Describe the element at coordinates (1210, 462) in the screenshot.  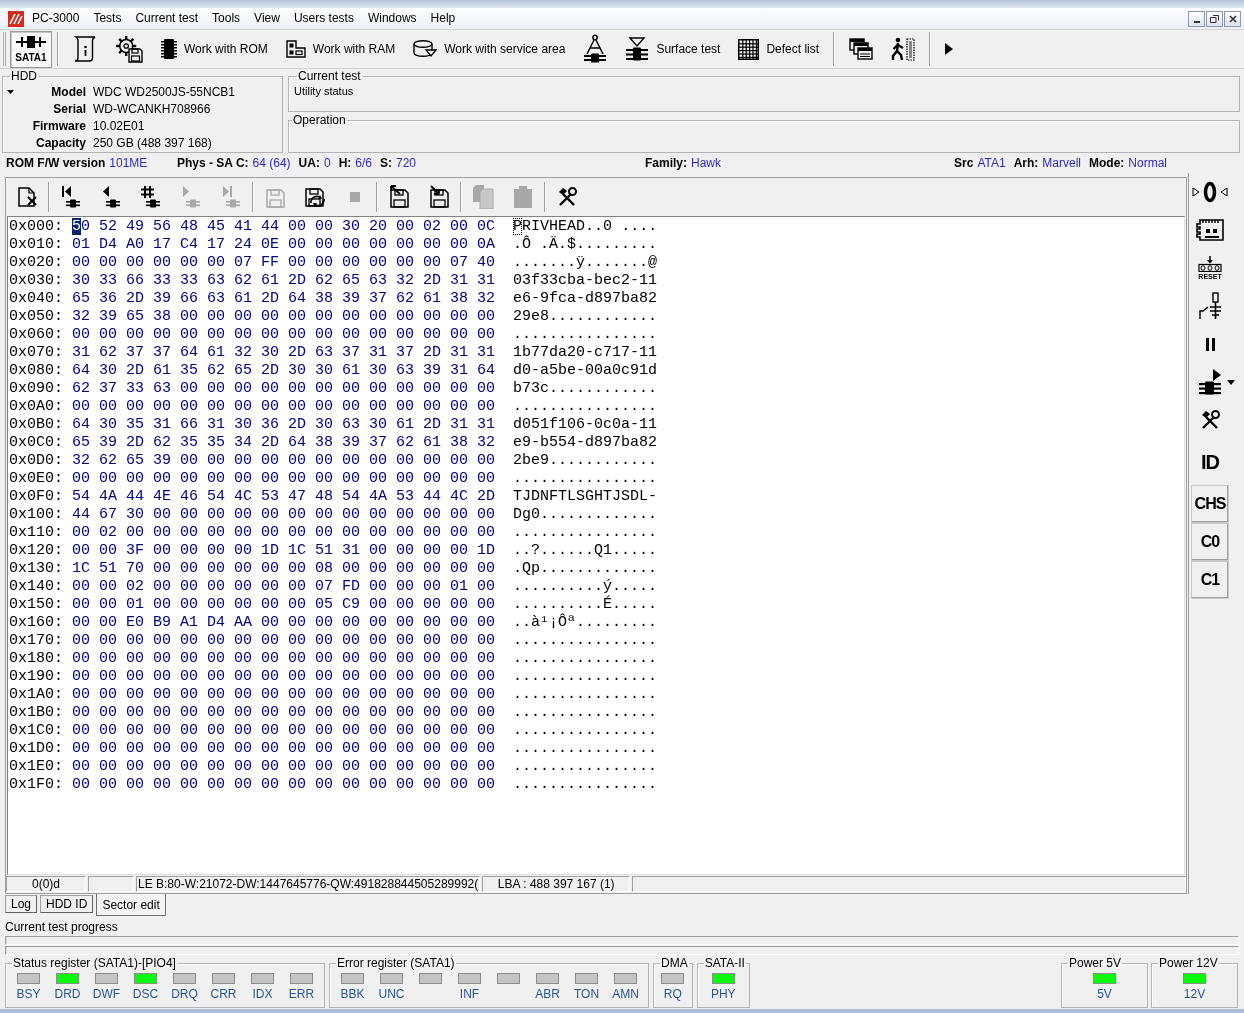
I see `id-button: ID` at that location.